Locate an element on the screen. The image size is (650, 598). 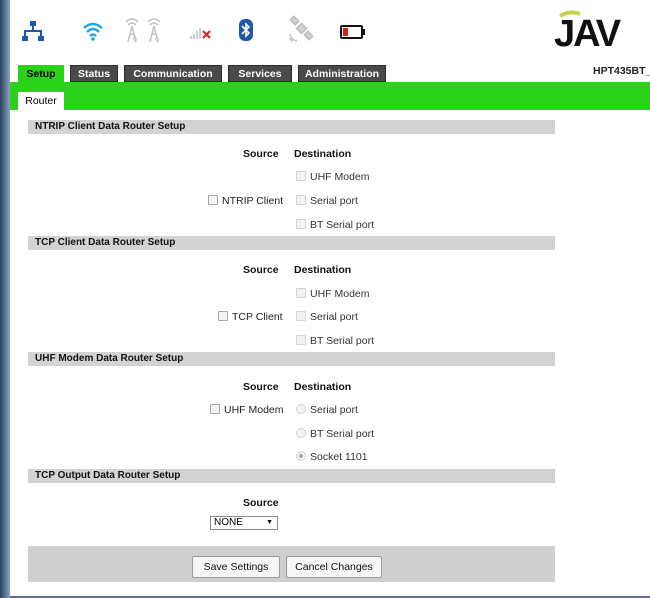
section-header-tcp-output: TCP Output Data Router Setup is located at coordinates (291, 476).